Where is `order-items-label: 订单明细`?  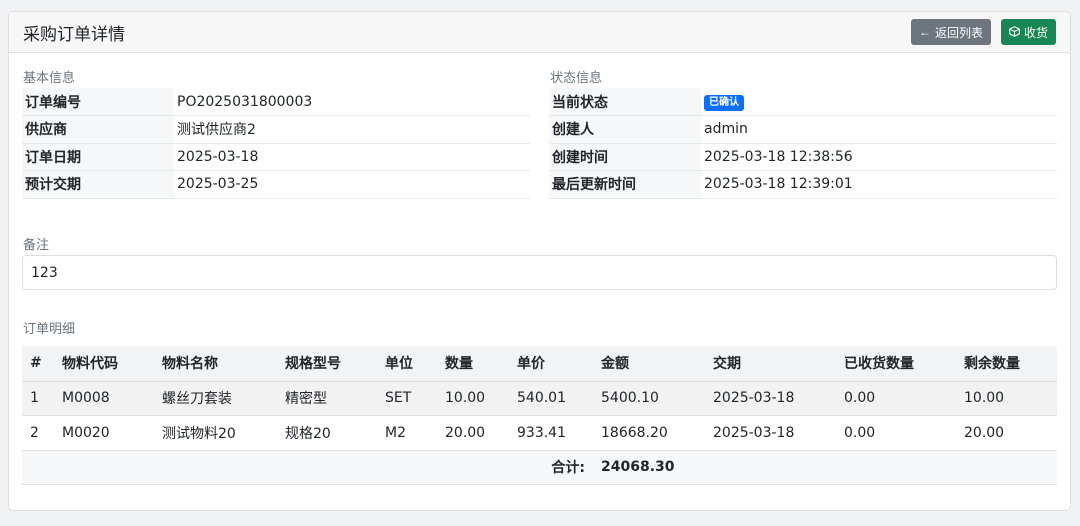
order-items-label: 订单明细 is located at coordinates (49, 329).